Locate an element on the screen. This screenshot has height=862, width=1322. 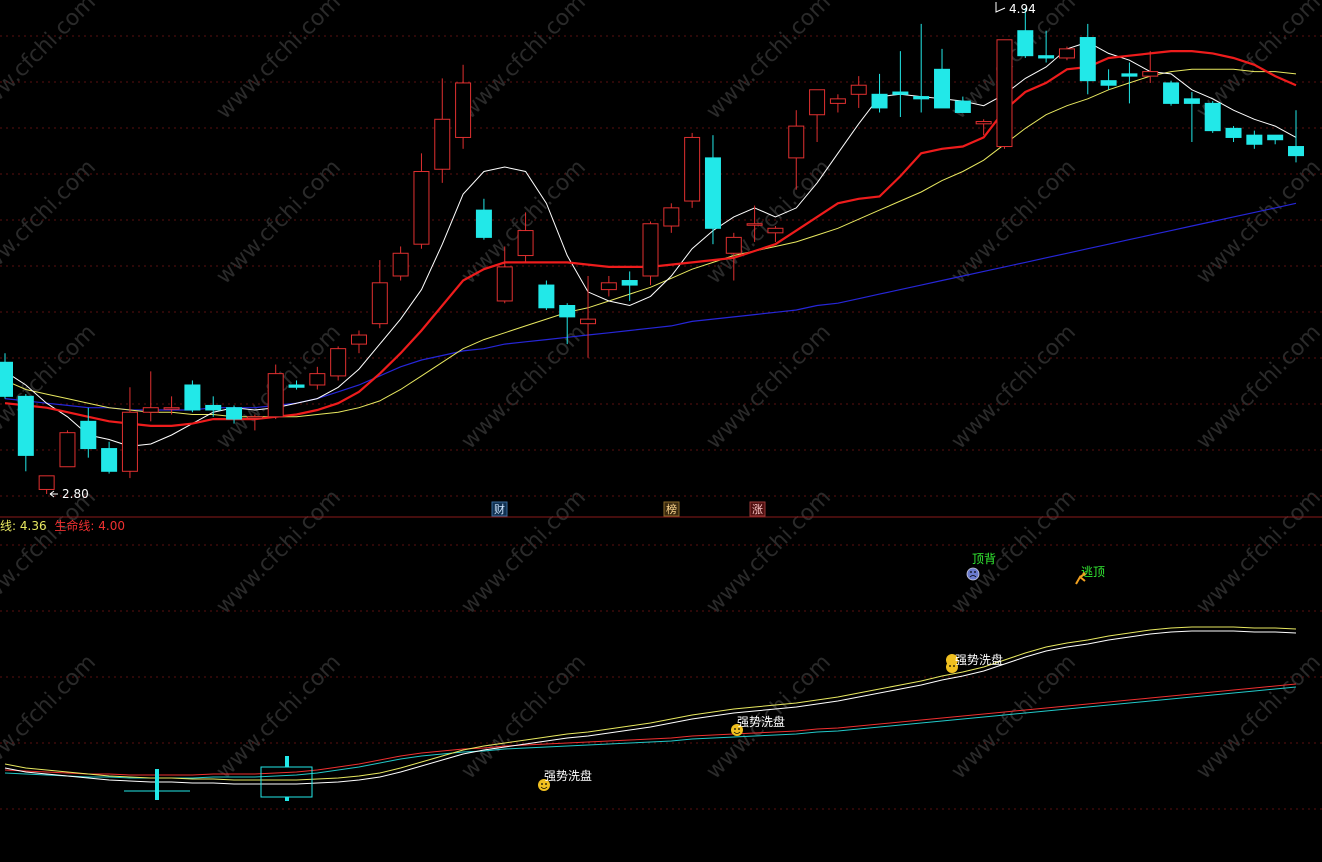
legend-line2-name: 生命线: is located at coordinates (74, 526).